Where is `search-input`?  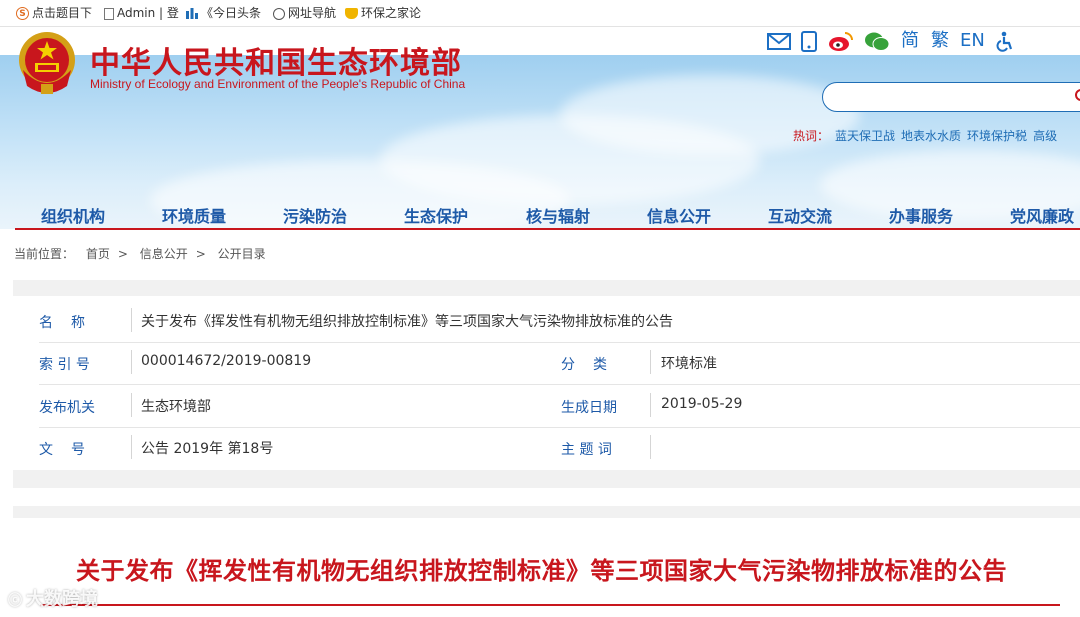 search-input is located at coordinates (951, 97).